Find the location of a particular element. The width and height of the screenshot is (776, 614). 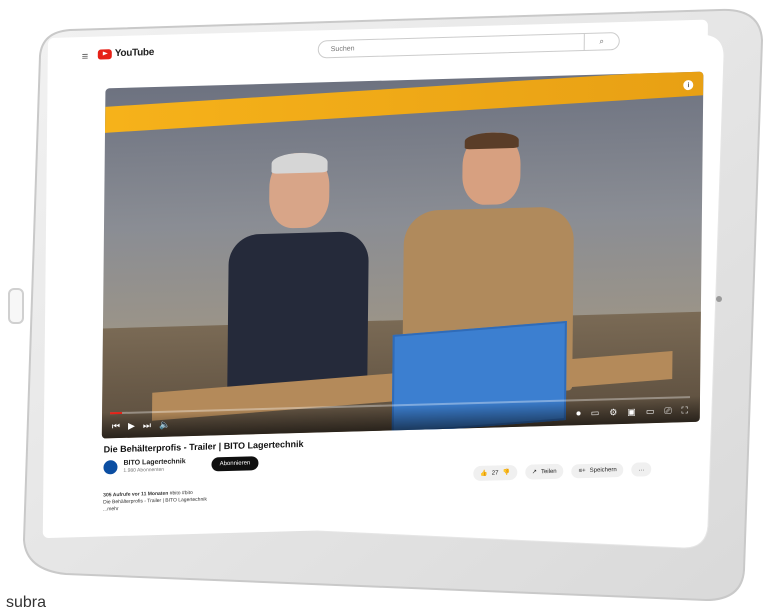

like-button: 👍 27 👎 is located at coordinates (495, 473).